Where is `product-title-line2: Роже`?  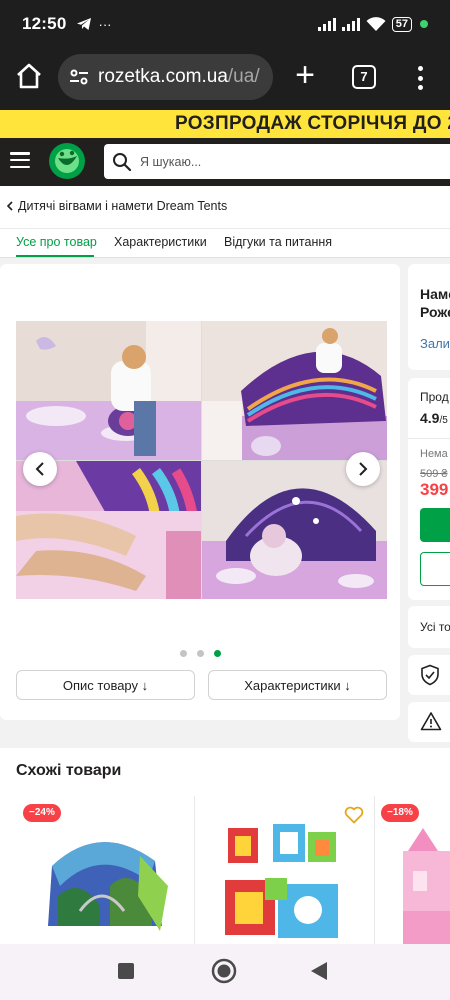
product-title-line2: Роже is located at coordinates (435, 312).